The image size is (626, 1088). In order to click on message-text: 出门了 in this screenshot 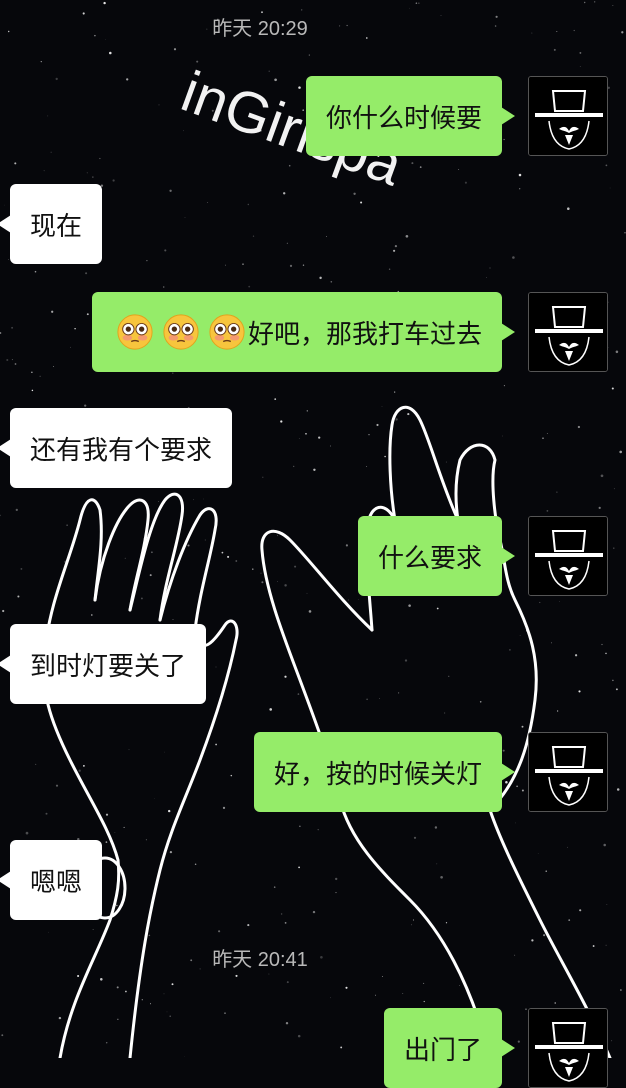, I will do `click(442, 1050)`.